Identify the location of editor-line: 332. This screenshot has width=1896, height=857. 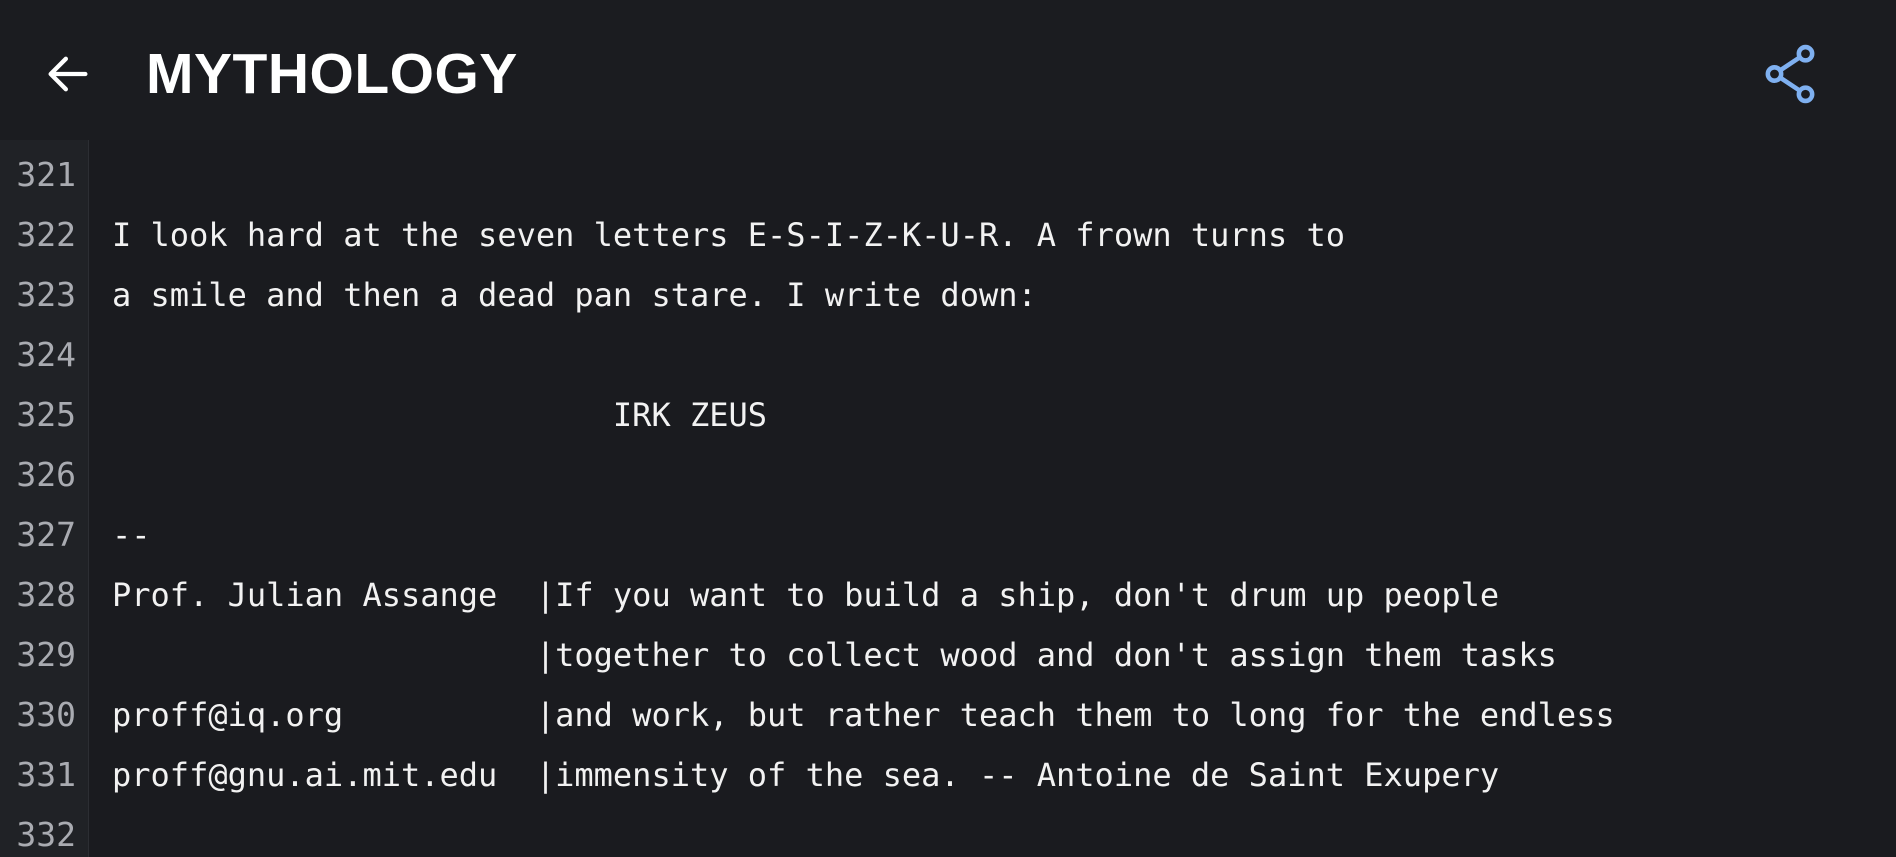
(948, 831).